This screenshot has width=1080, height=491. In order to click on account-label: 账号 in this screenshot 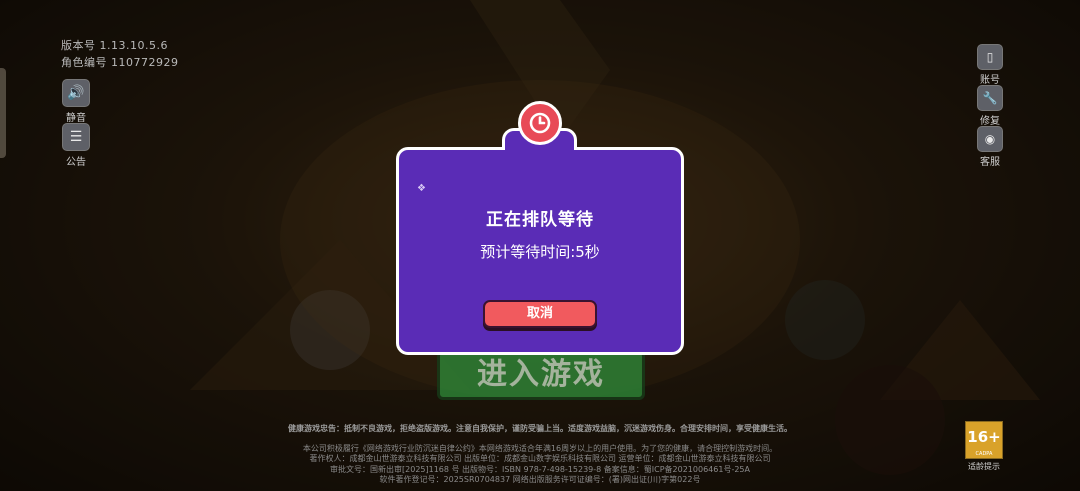, I will do `click(990, 80)`.